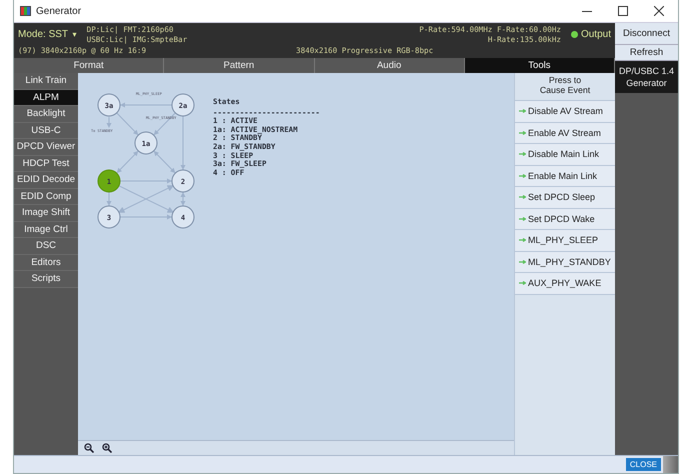 This screenshot has width=686, height=474. What do you see at coordinates (565, 283) in the screenshot?
I see `event-button: AUX_PHY_WAKE` at bounding box center [565, 283].